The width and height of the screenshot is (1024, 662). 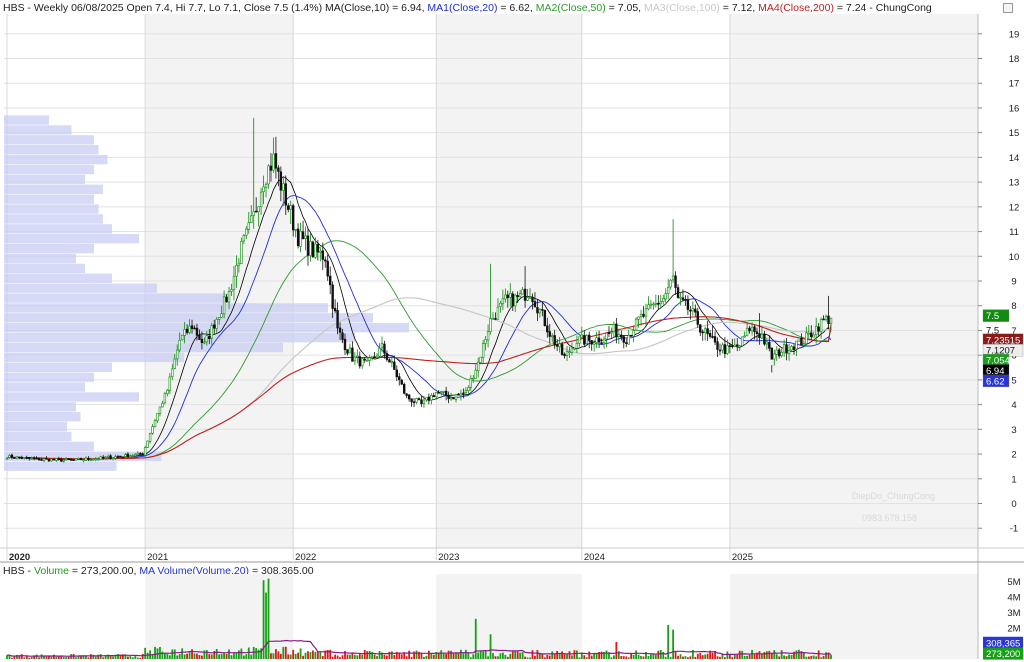 What do you see at coordinates (381, 557) in the screenshot?
I see `time-axis: 2020 2021 2022 2023 2024 2025` at bounding box center [381, 557].